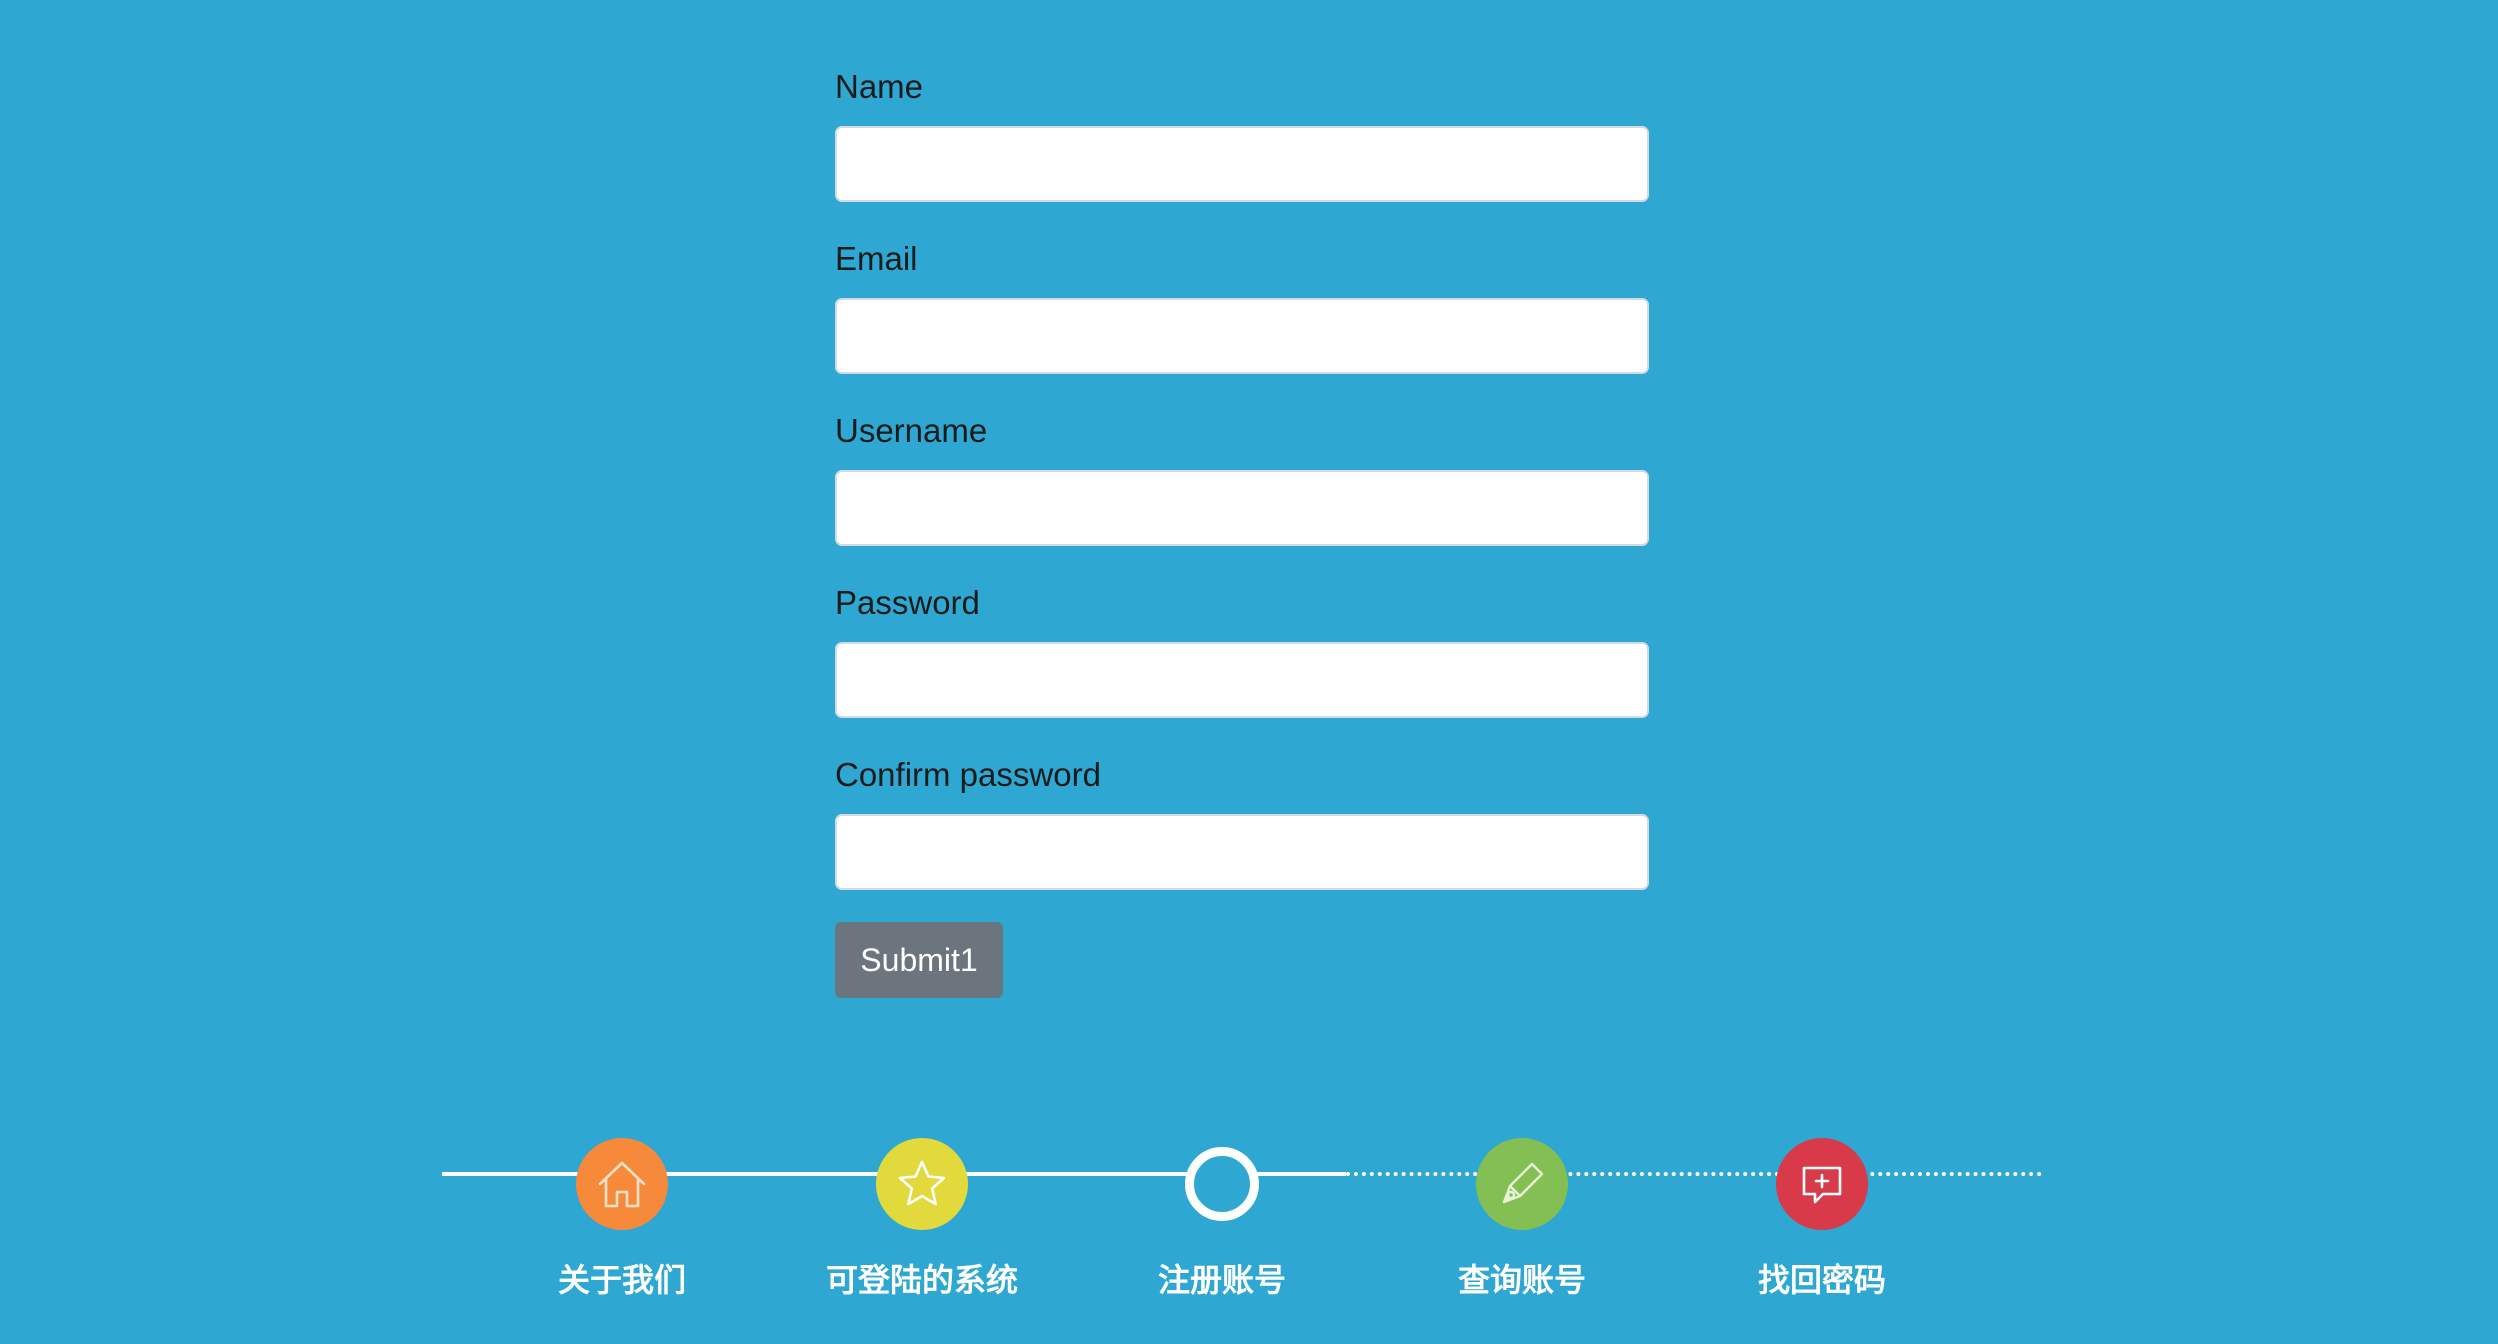  What do you see at coordinates (1242, 680) in the screenshot?
I see `password-input` at bounding box center [1242, 680].